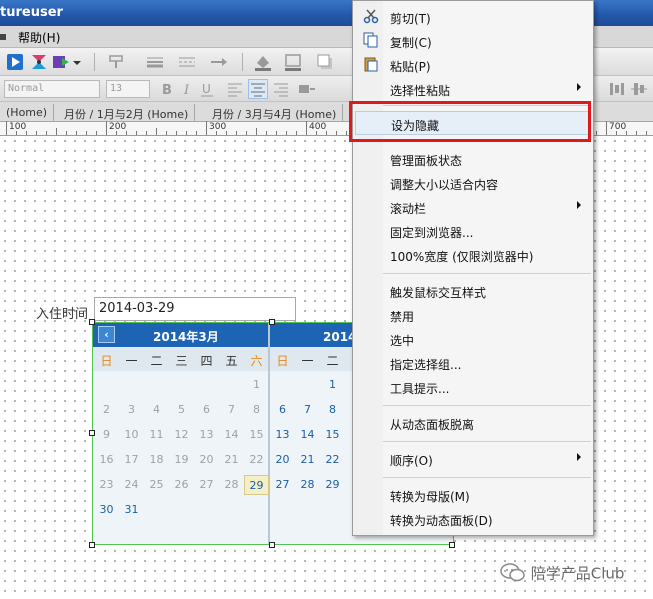 The width and height of the screenshot is (653, 599). I want to click on line-weight-icon, so click(187, 62).